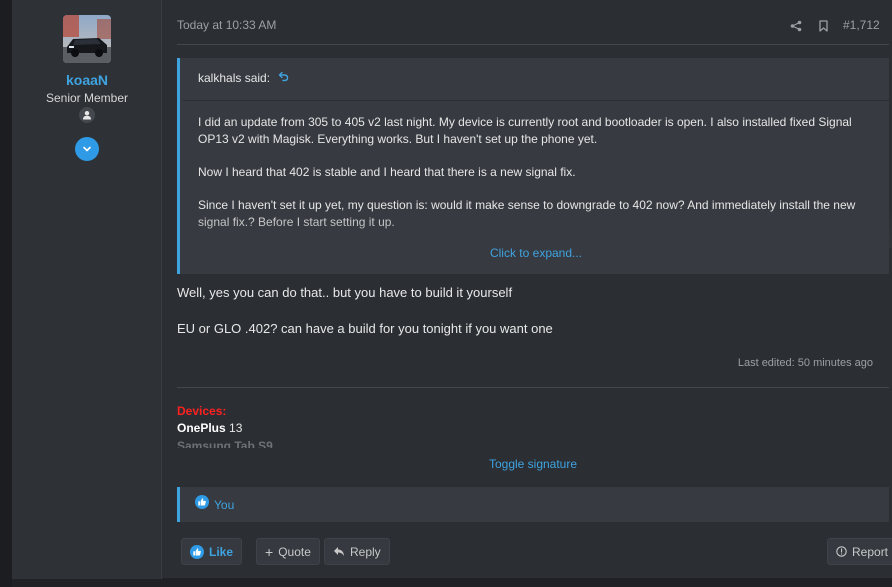 The width and height of the screenshot is (892, 587). I want to click on quote-separator, so click(537, 100).